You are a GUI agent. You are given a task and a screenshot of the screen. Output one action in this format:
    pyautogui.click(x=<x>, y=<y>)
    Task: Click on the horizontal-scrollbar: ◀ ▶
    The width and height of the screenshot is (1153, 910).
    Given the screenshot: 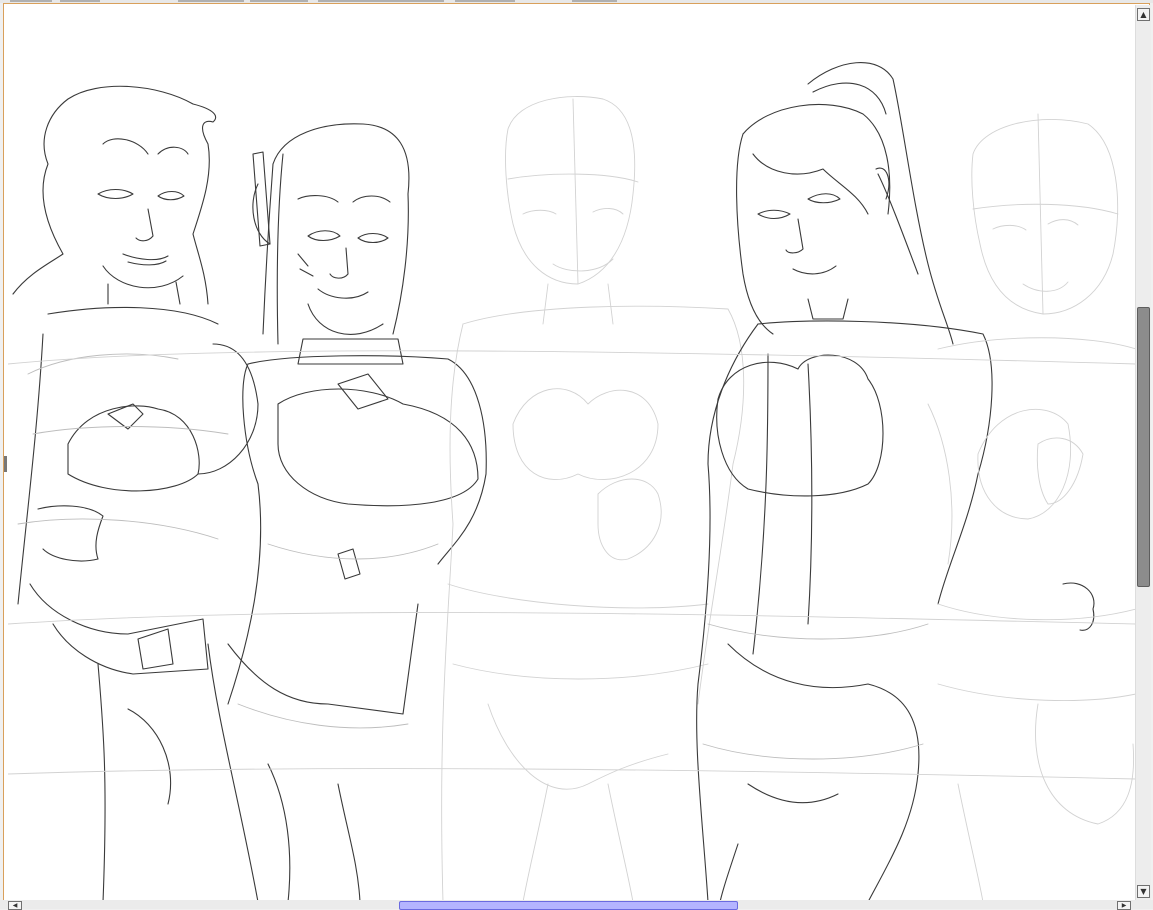 What is the action you would take?
    pyautogui.click(x=576, y=905)
    